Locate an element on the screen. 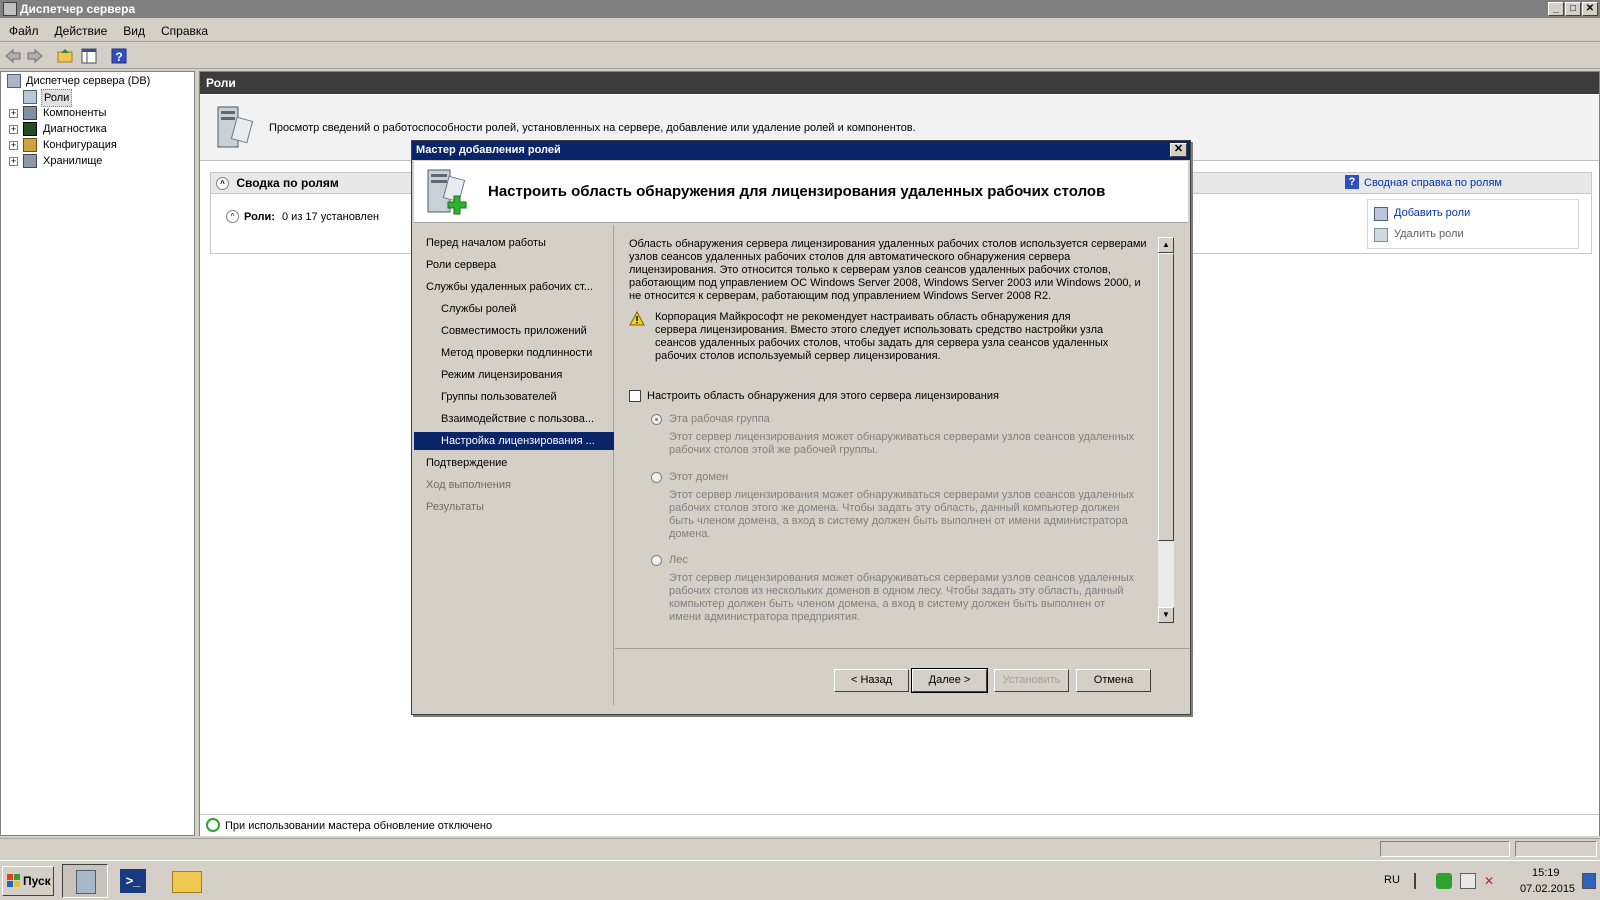 The height and width of the screenshot is (900, 1600). tree-item-label: Диагностика is located at coordinates (75, 129).